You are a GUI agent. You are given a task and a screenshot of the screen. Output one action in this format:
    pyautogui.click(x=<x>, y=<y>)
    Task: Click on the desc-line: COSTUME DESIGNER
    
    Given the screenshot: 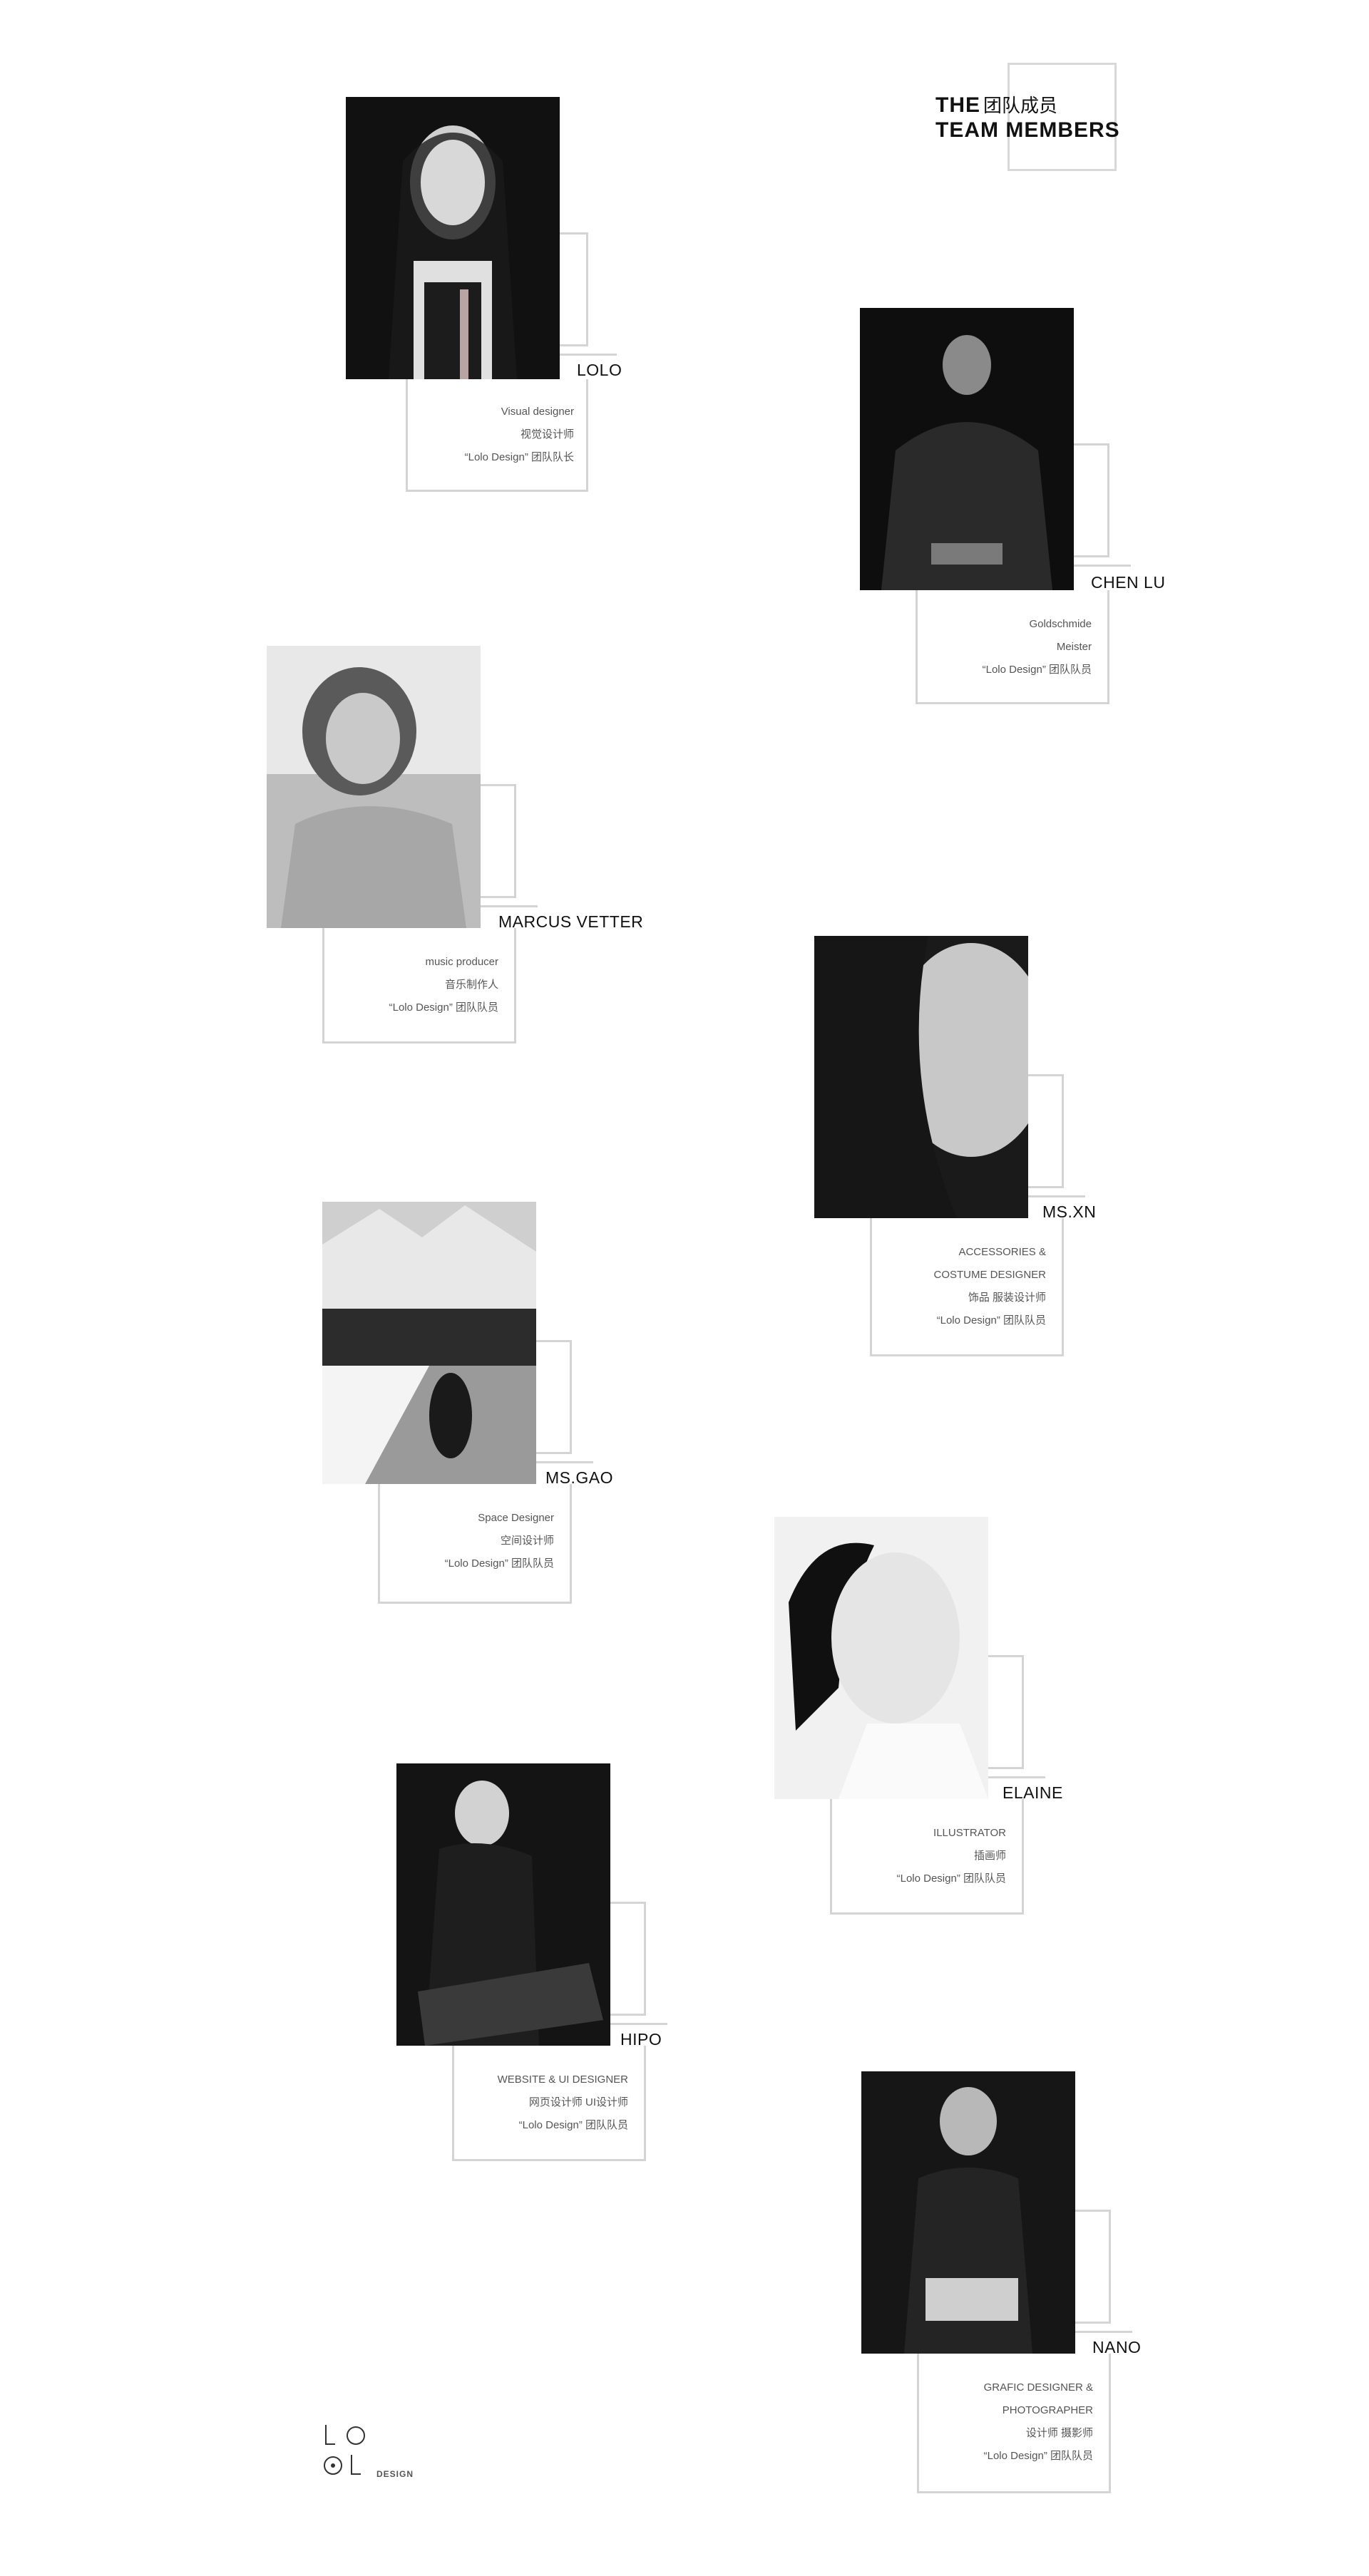 What is the action you would take?
    pyautogui.click(x=989, y=1275)
    